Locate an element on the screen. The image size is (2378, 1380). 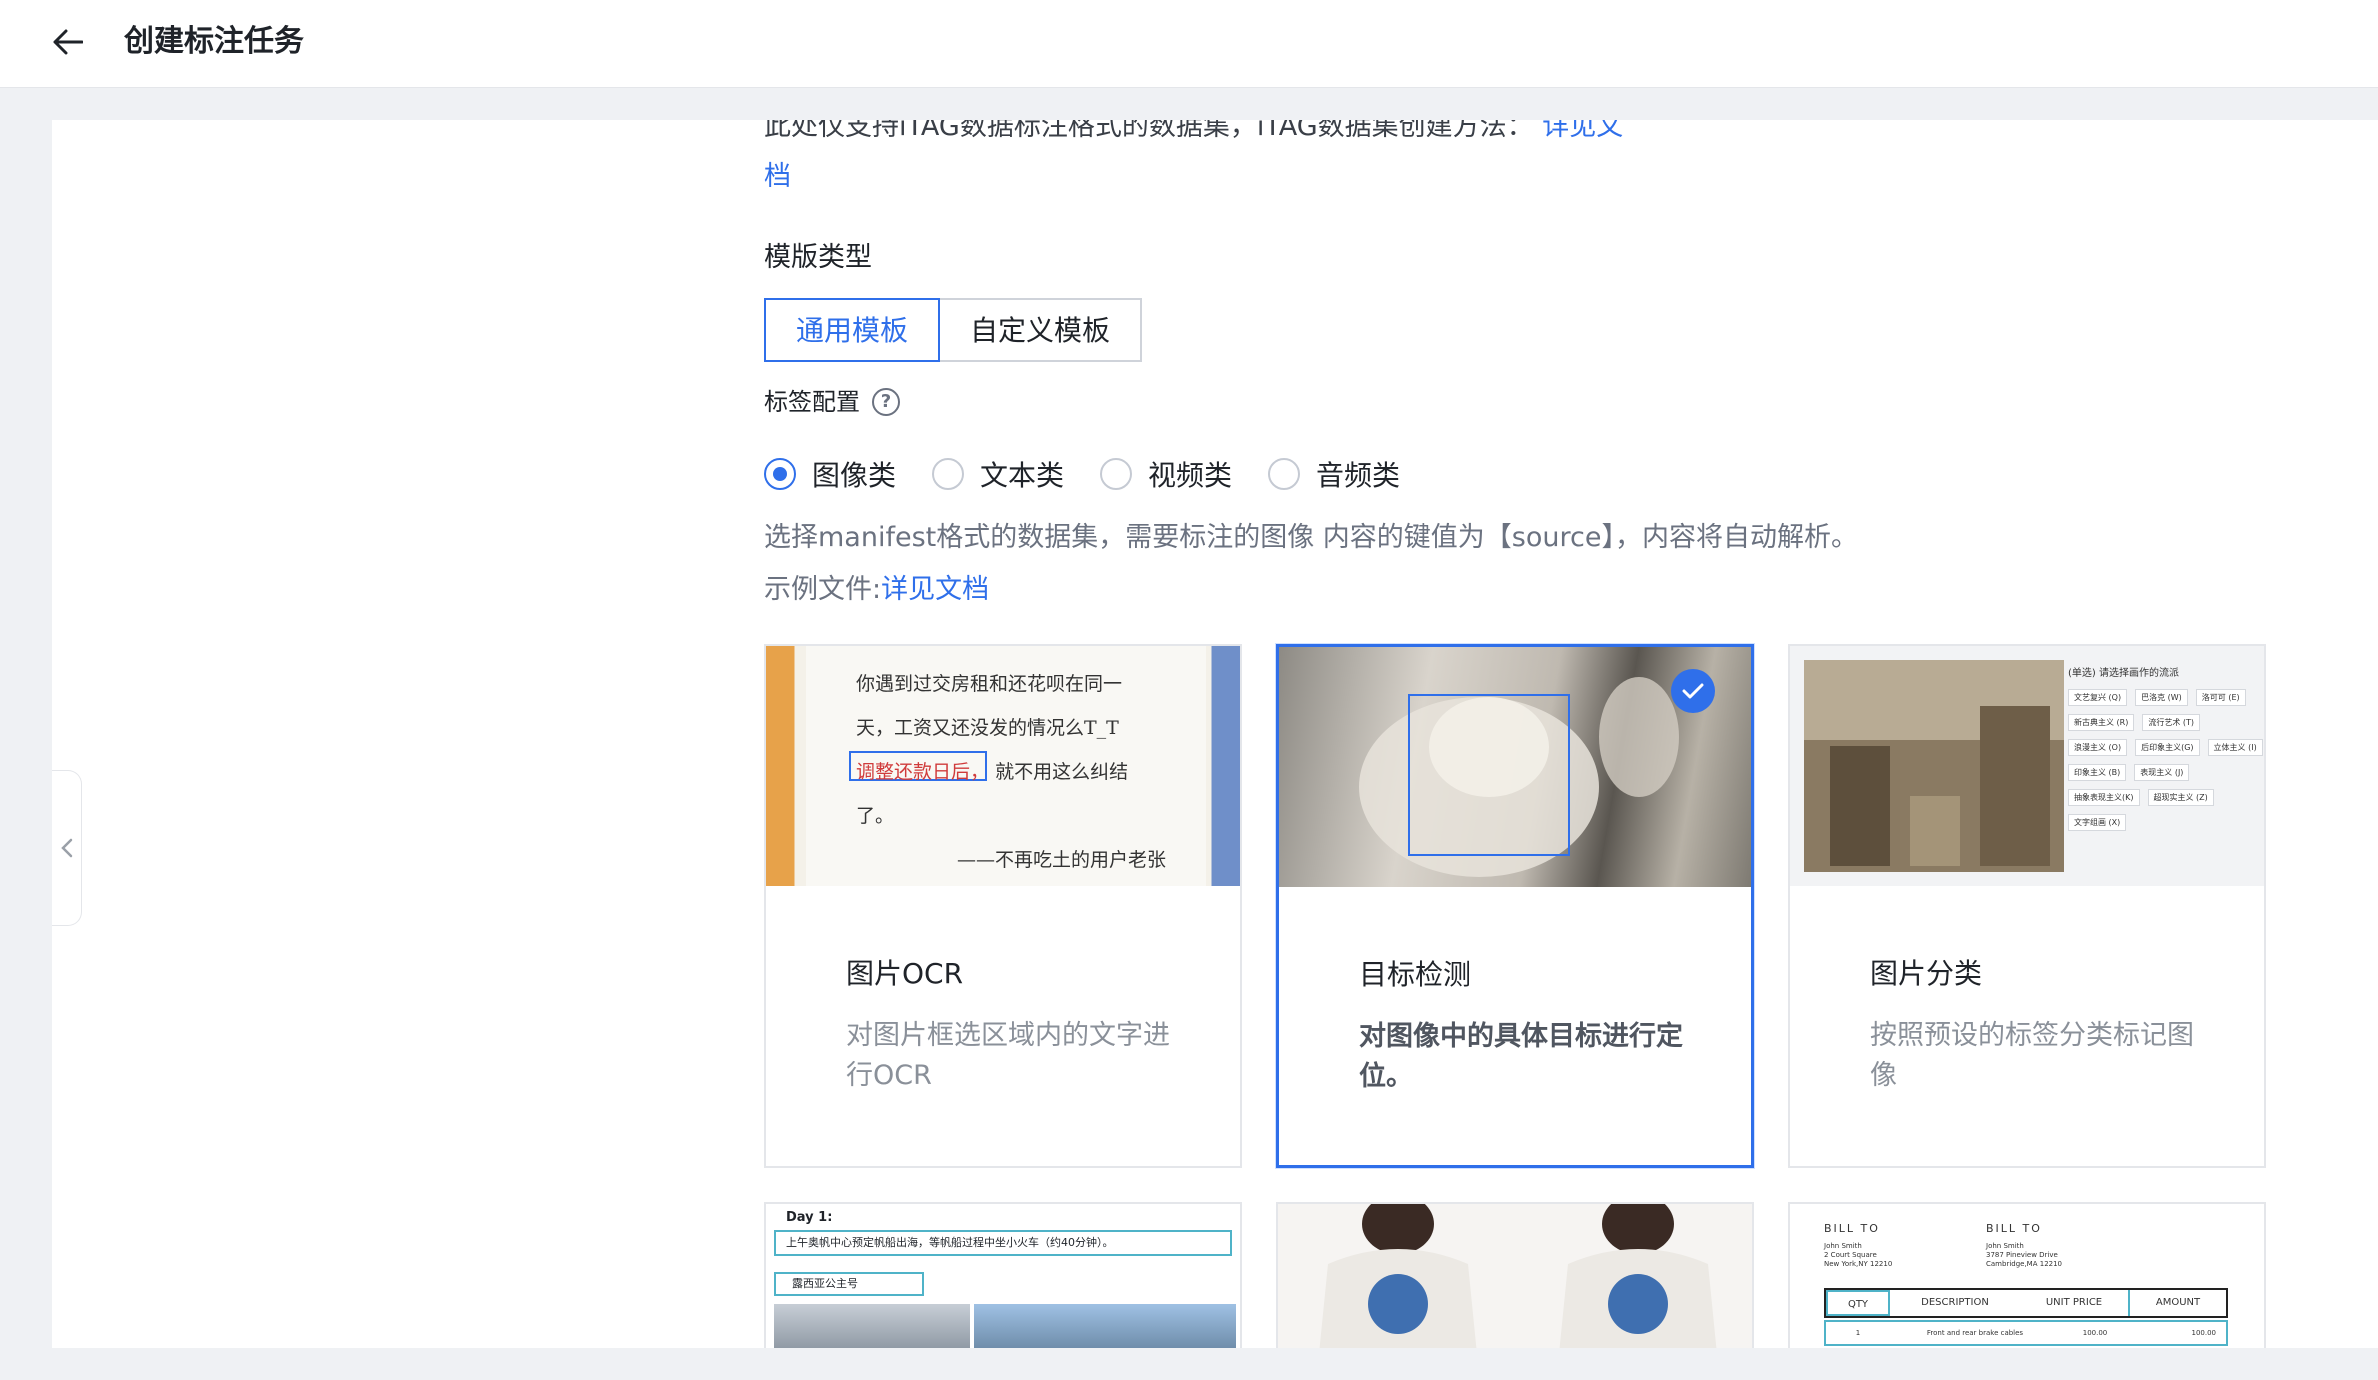
template-card-detection: 目标检测 对图像中的具体目标进行定位。 is located at coordinates (1515, 906).